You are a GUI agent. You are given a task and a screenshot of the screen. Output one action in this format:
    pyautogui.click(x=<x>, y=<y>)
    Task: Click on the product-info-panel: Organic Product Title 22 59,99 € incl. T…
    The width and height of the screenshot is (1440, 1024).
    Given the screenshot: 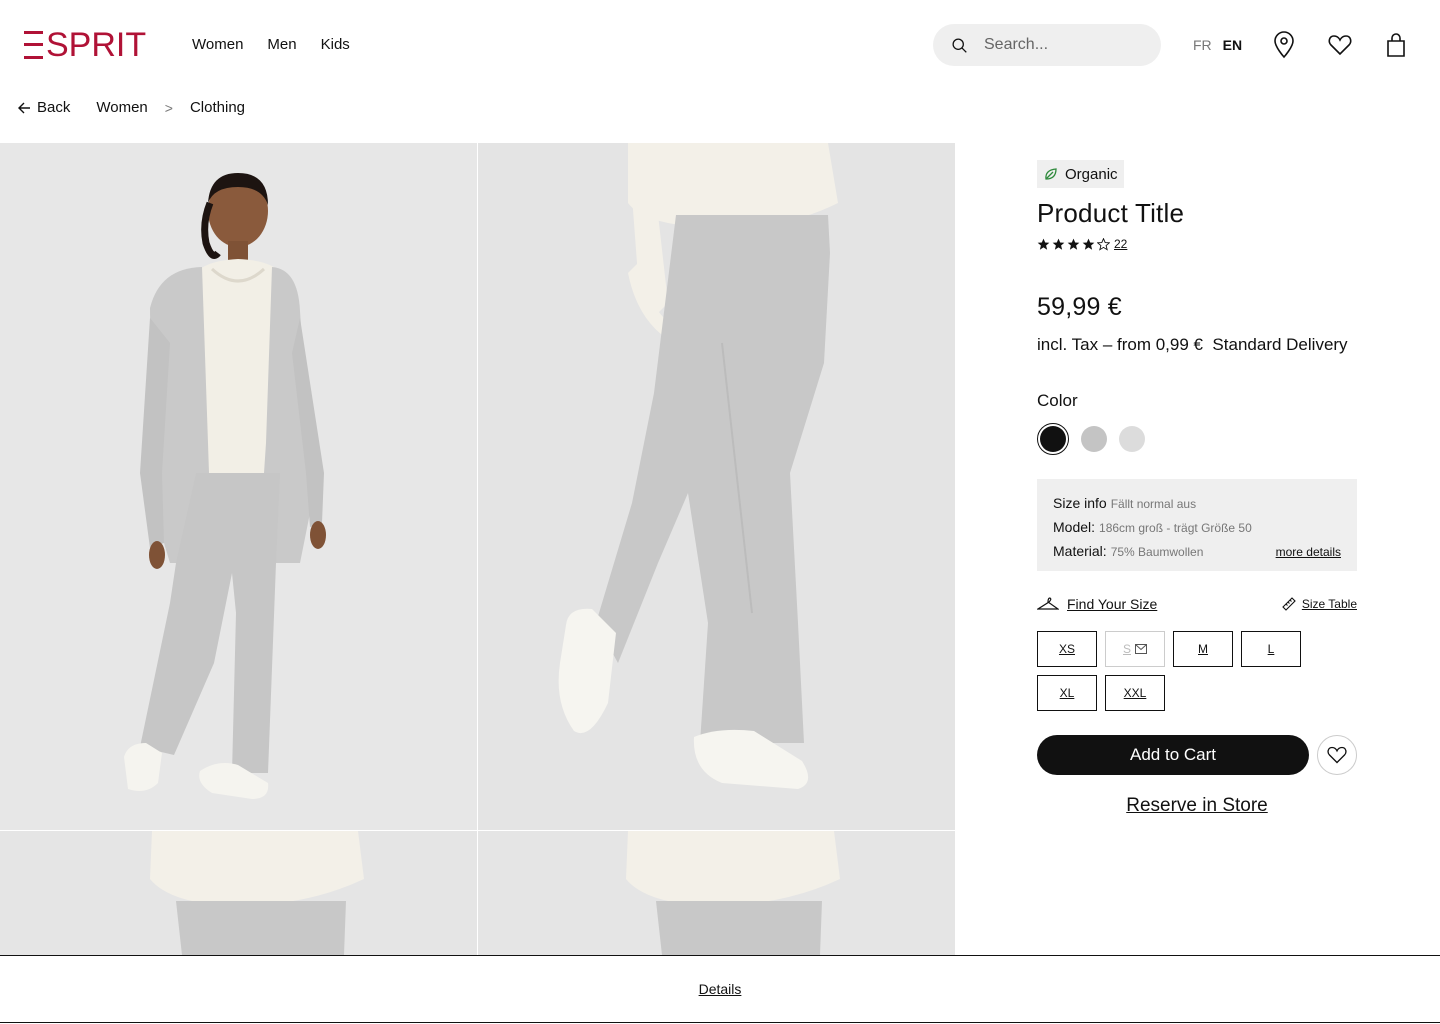 What is the action you would take?
    pyautogui.click(x=1197, y=488)
    